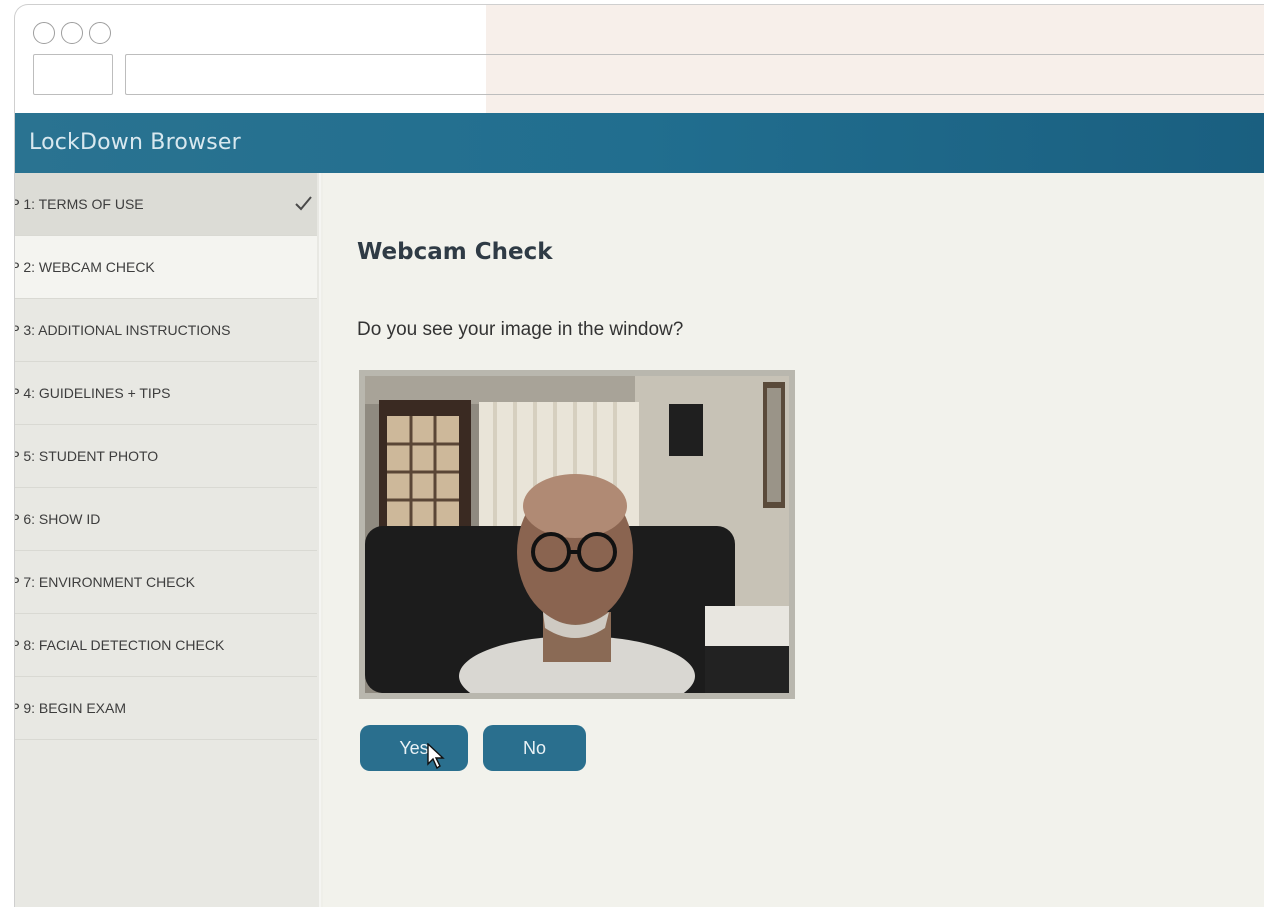 This screenshot has width=1264, height=907. Describe the element at coordinates (71, 708) in the screenshot. I see `step-label: EP 9: BEGIN EXAM` at that location.